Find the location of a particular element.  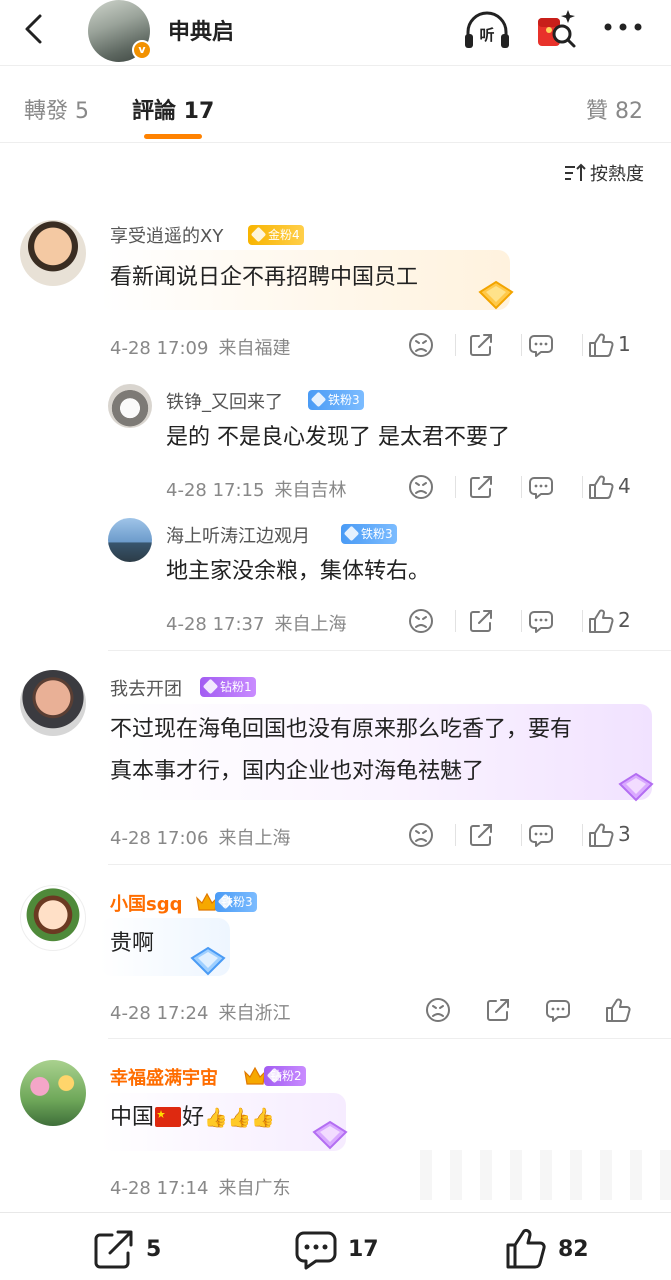

comment-time: 4-28 17:37 is located at coordinates (215, 624).